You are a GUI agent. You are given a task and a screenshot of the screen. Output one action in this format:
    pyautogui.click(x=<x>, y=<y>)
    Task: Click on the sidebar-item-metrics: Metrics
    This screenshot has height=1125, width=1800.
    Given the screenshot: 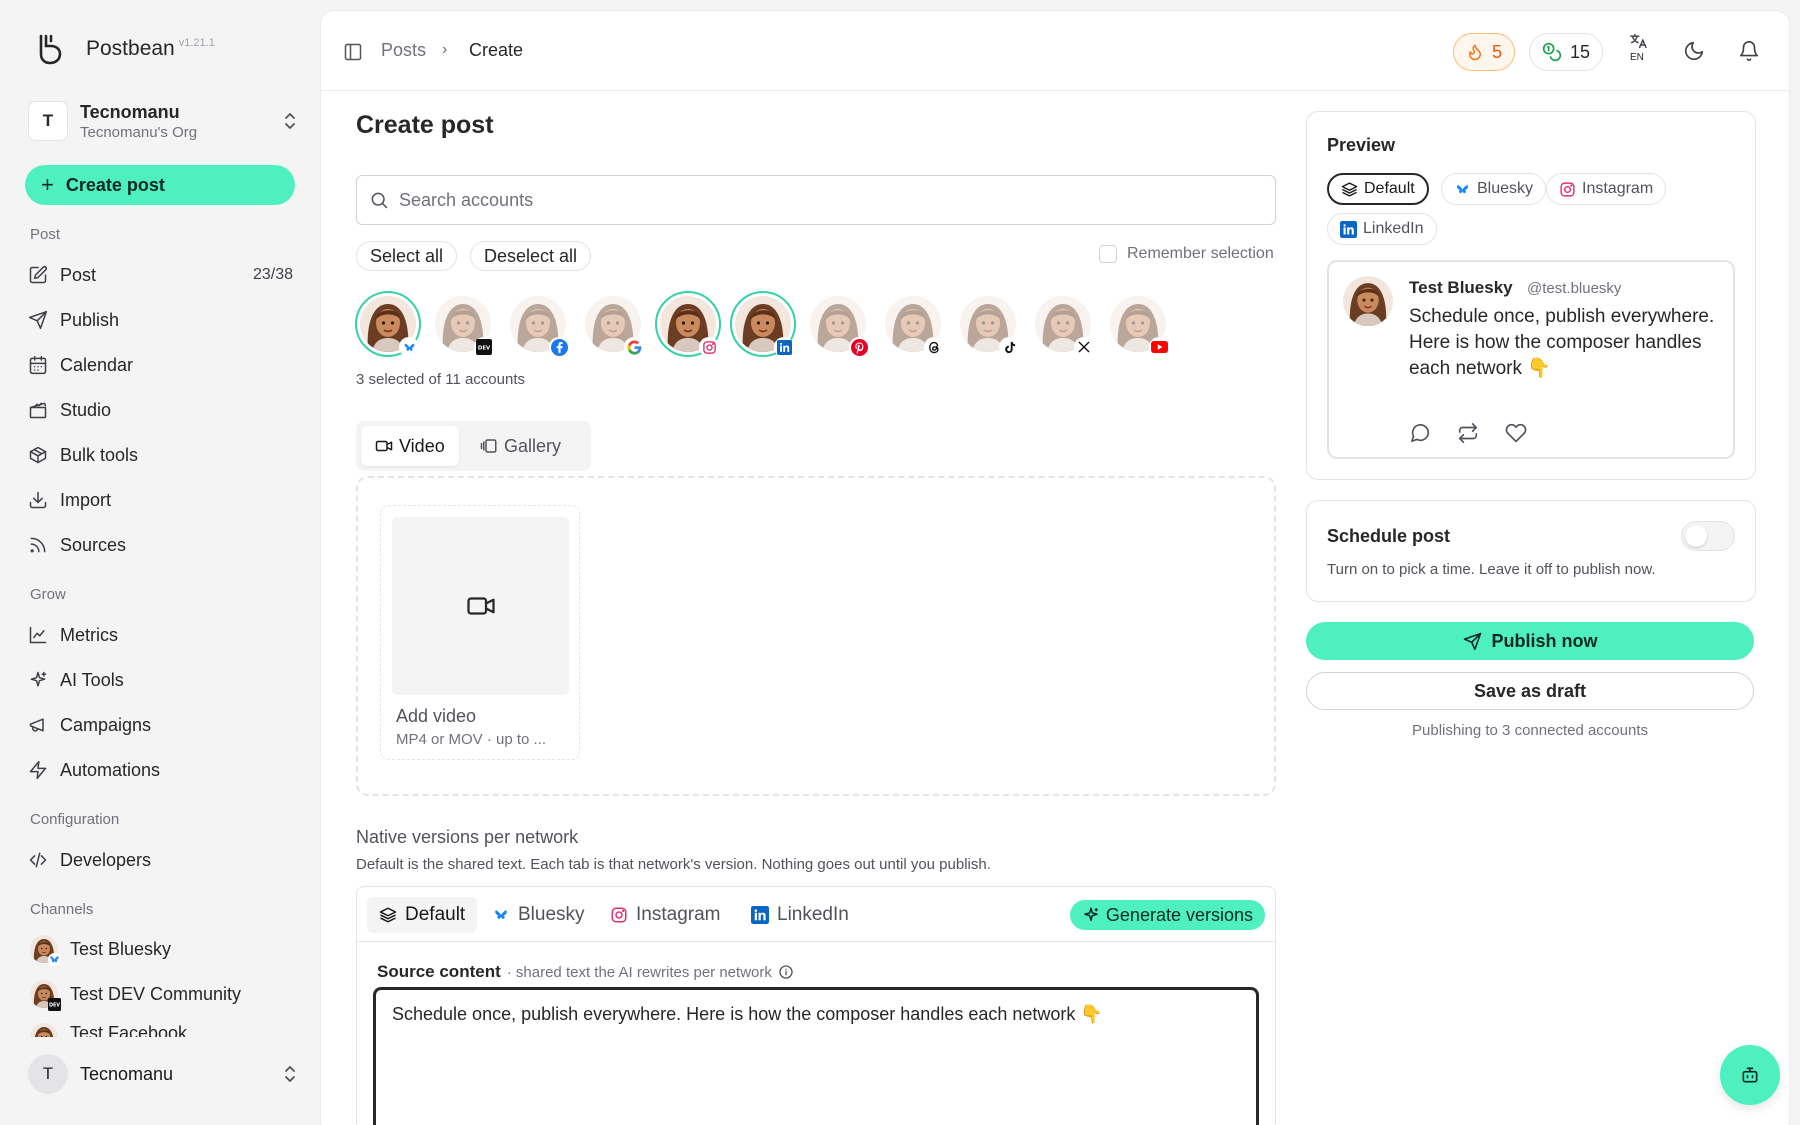 What is the action you would take?
    pyautogui.click(x=160, y=635)
    